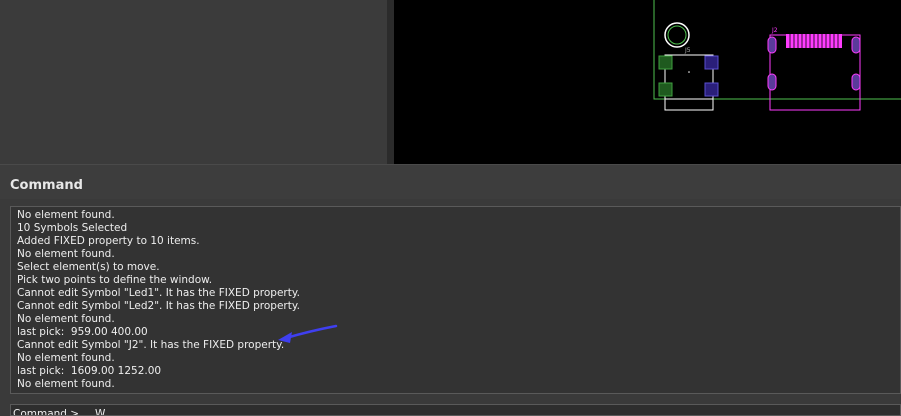 The height and width of the screenshot is (416, 901). Describe the element at coordinates (72, 228) in the screenshot. I see `log-line: 10 Symbols Selected` at that location.